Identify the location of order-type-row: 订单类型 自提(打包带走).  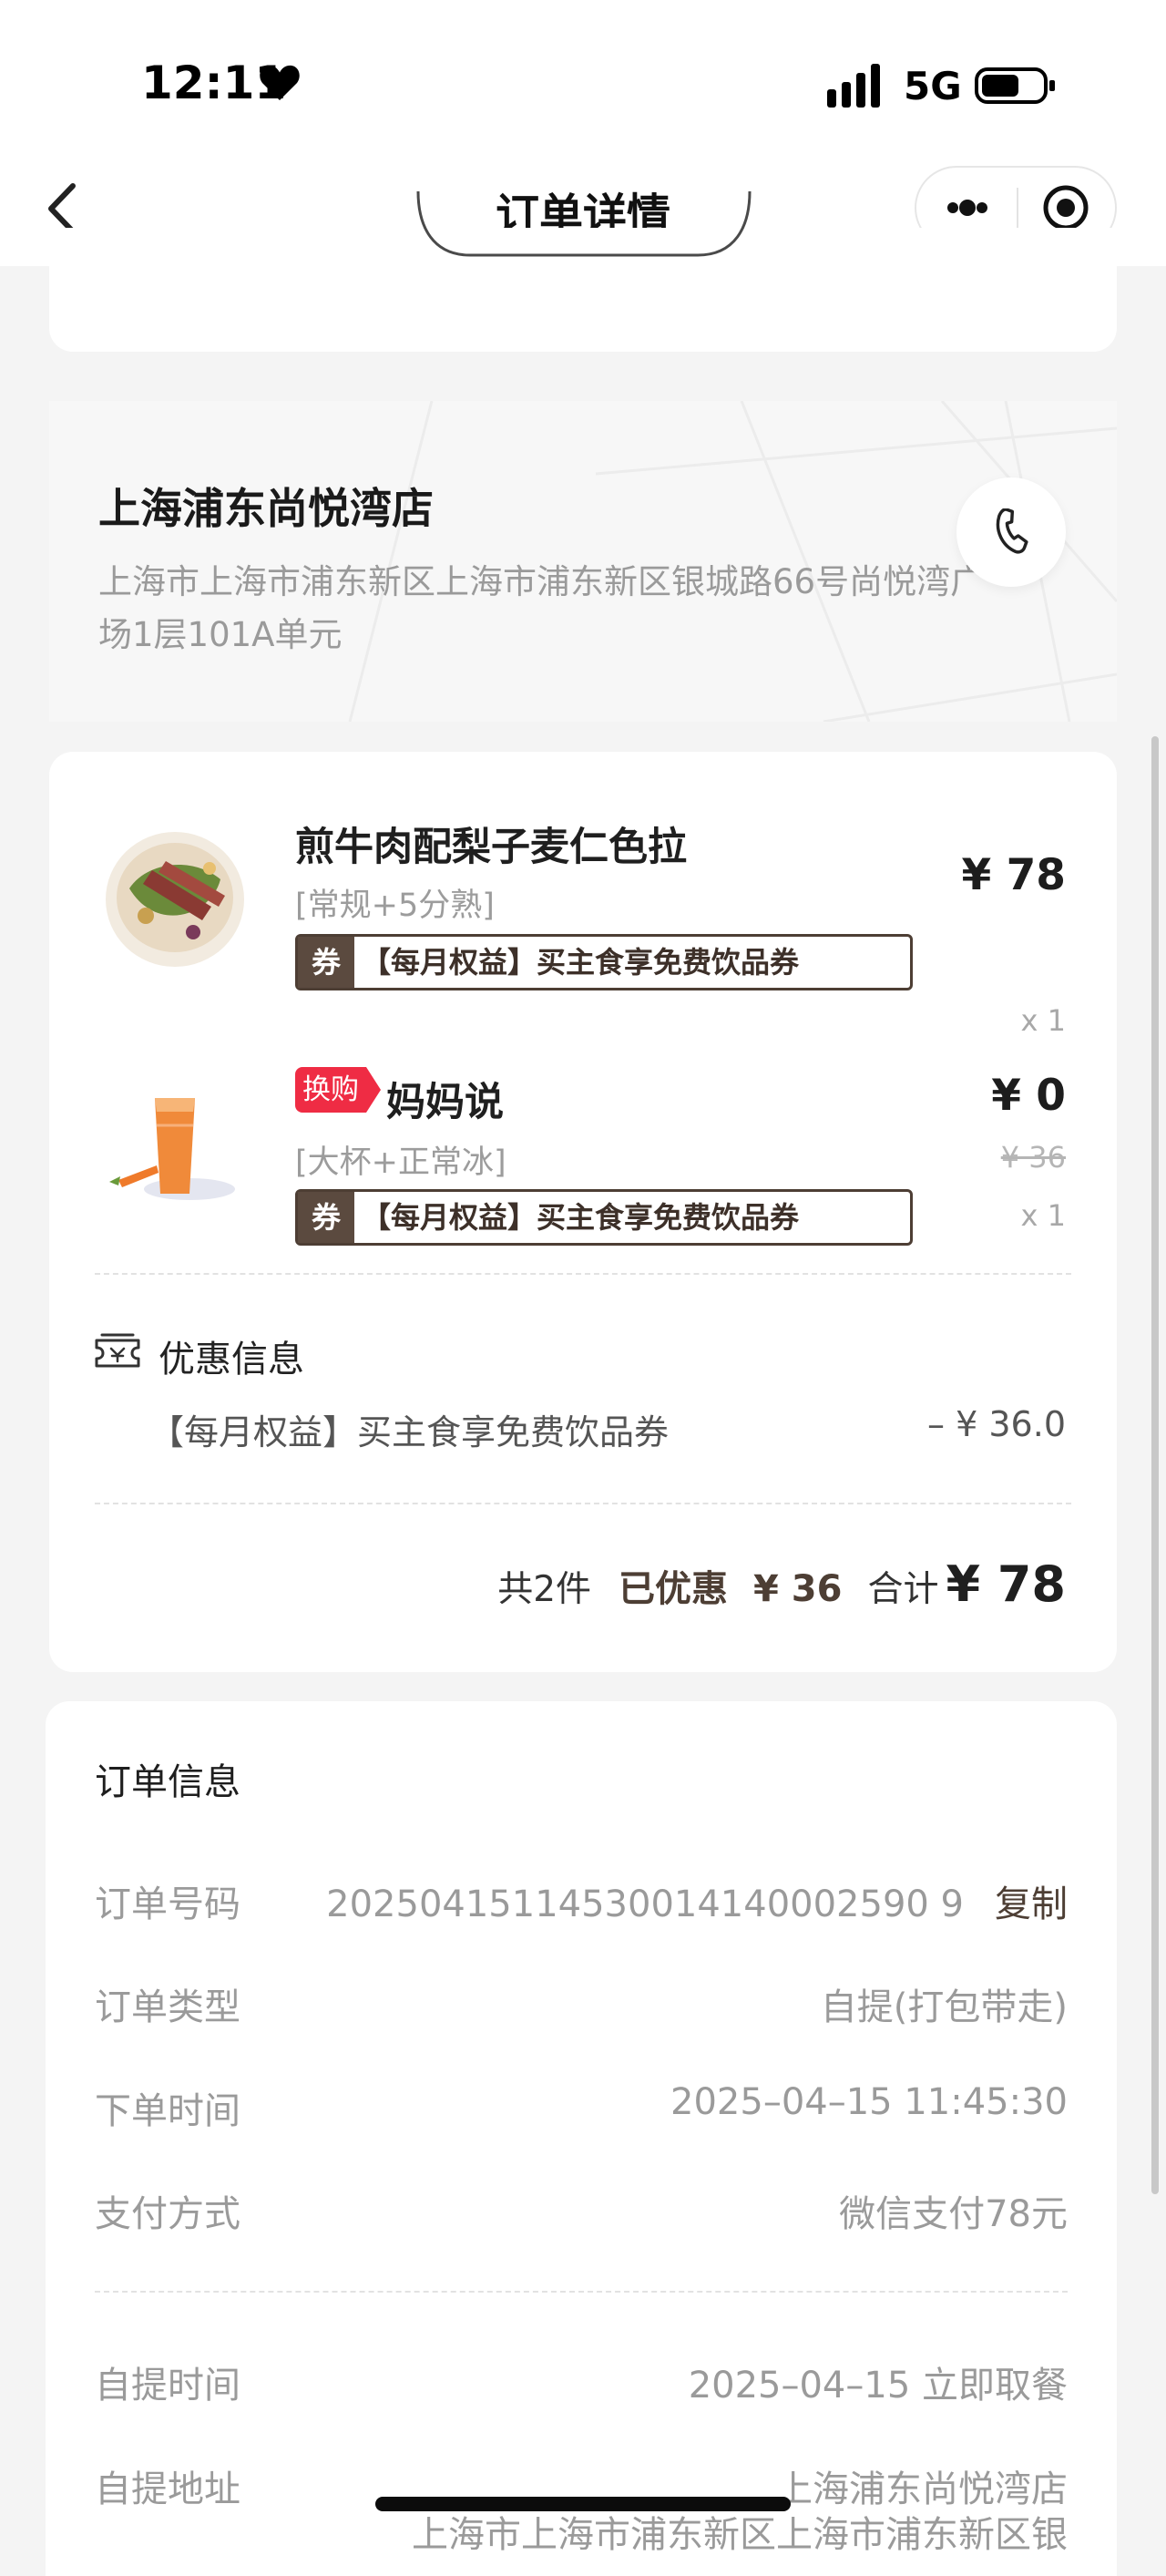
(581, 2005).